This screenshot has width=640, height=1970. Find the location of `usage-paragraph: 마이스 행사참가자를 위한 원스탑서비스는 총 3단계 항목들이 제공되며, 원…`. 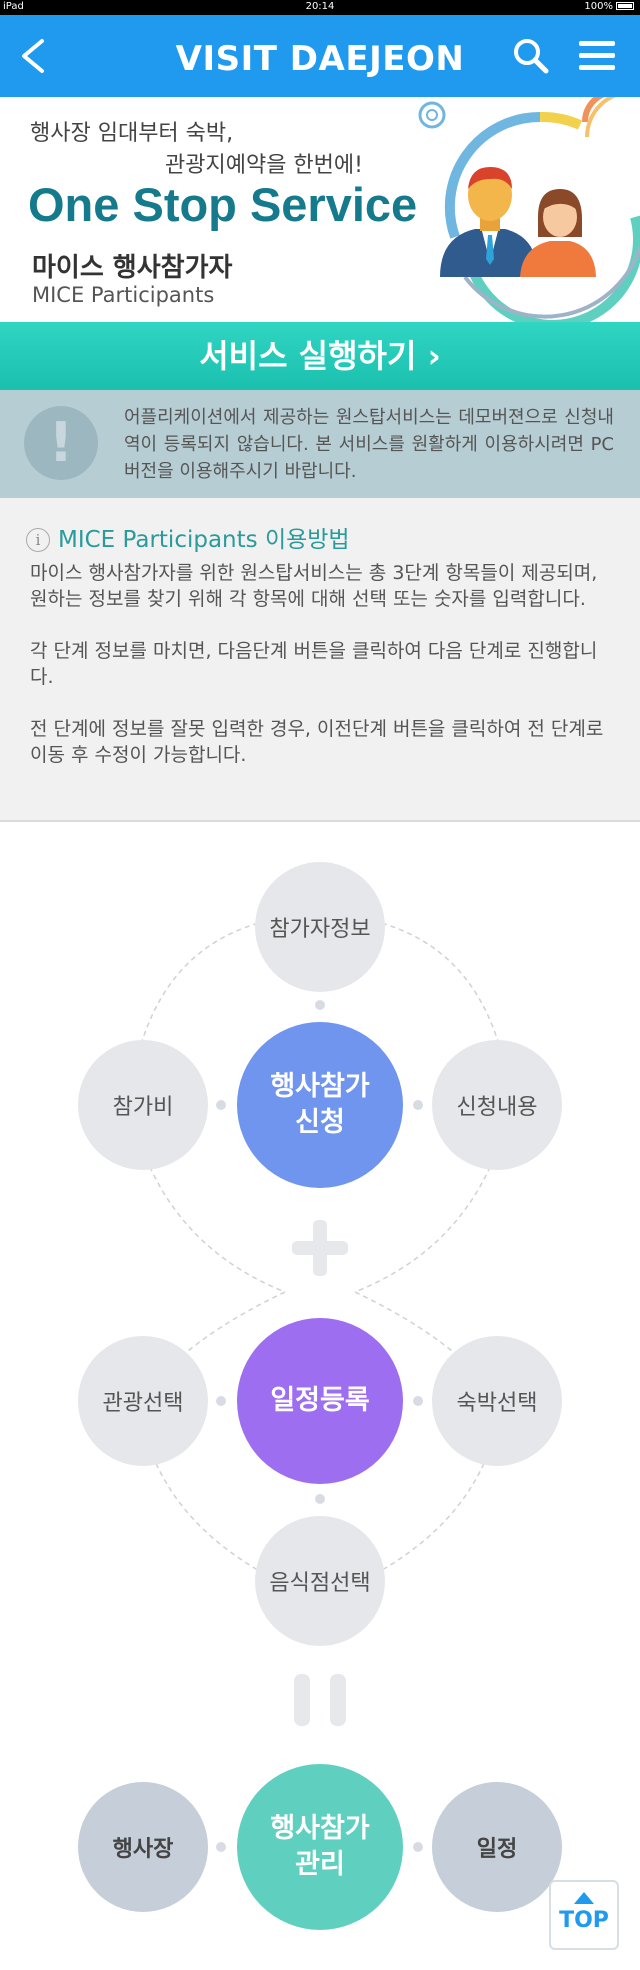

usage-paragraph: 마이스 행사참가자를 위한 원스탑서비스는 총 3단계 항목들이 제공되며, 원… is located at coordinates (314, 586).